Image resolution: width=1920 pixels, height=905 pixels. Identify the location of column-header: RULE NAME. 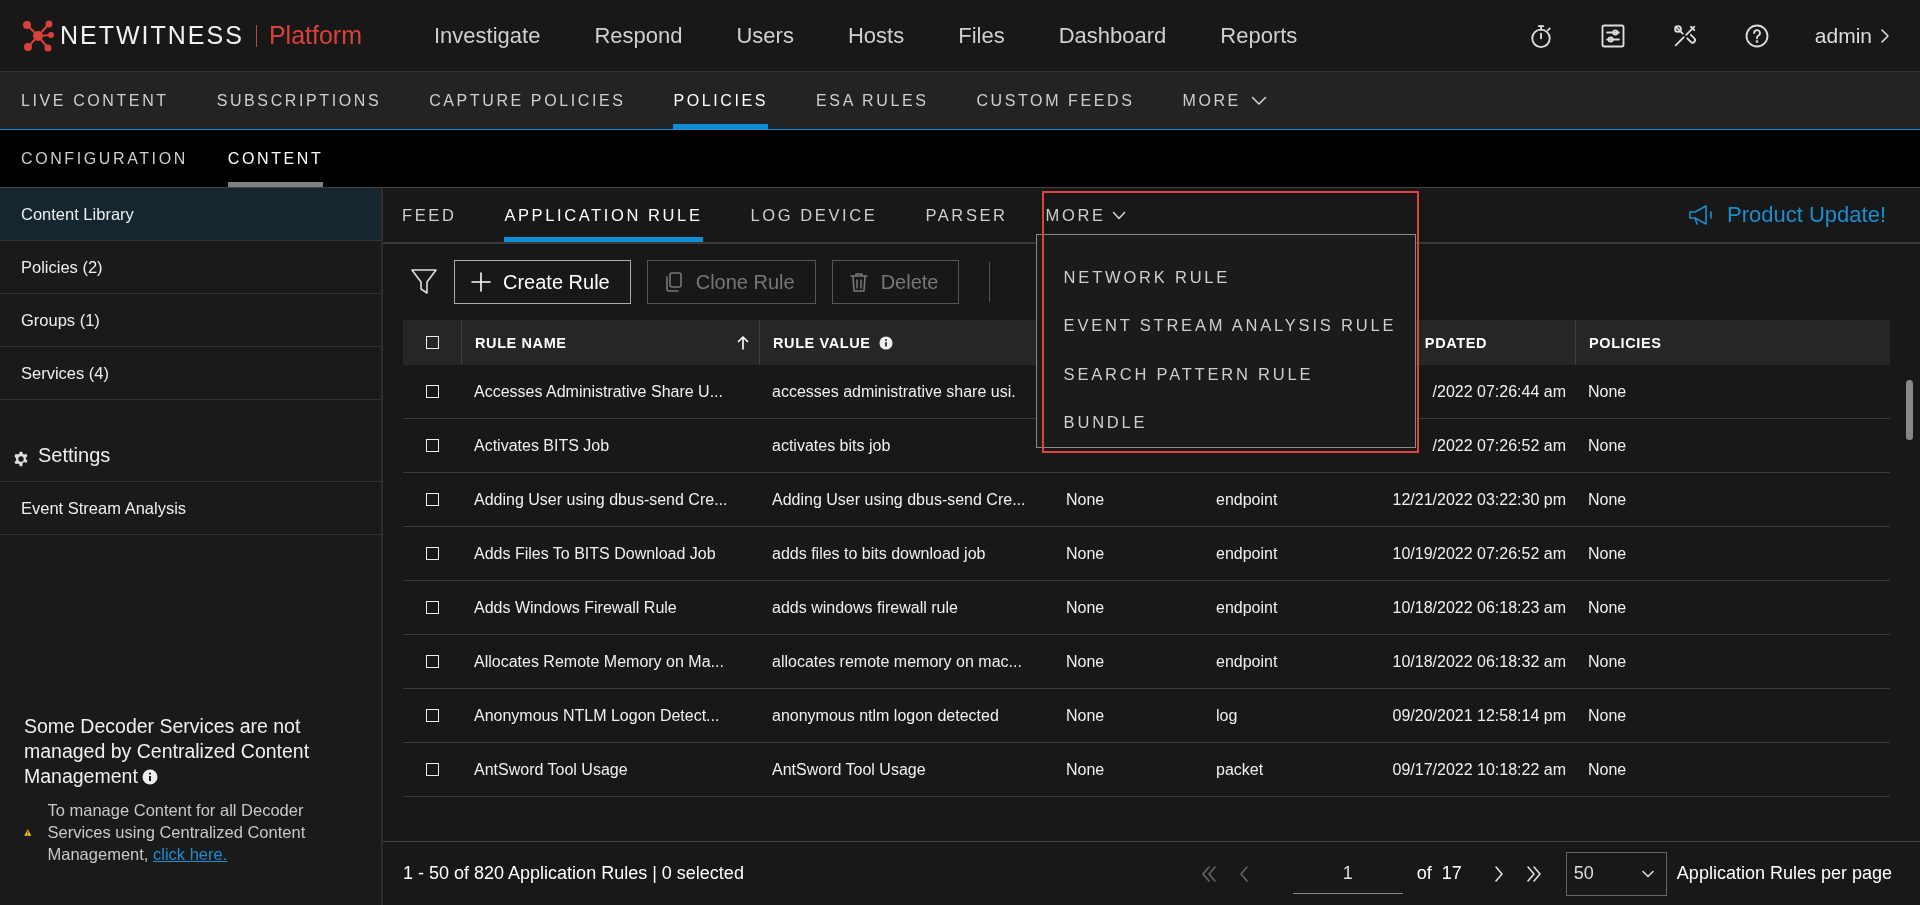
(521, 342).